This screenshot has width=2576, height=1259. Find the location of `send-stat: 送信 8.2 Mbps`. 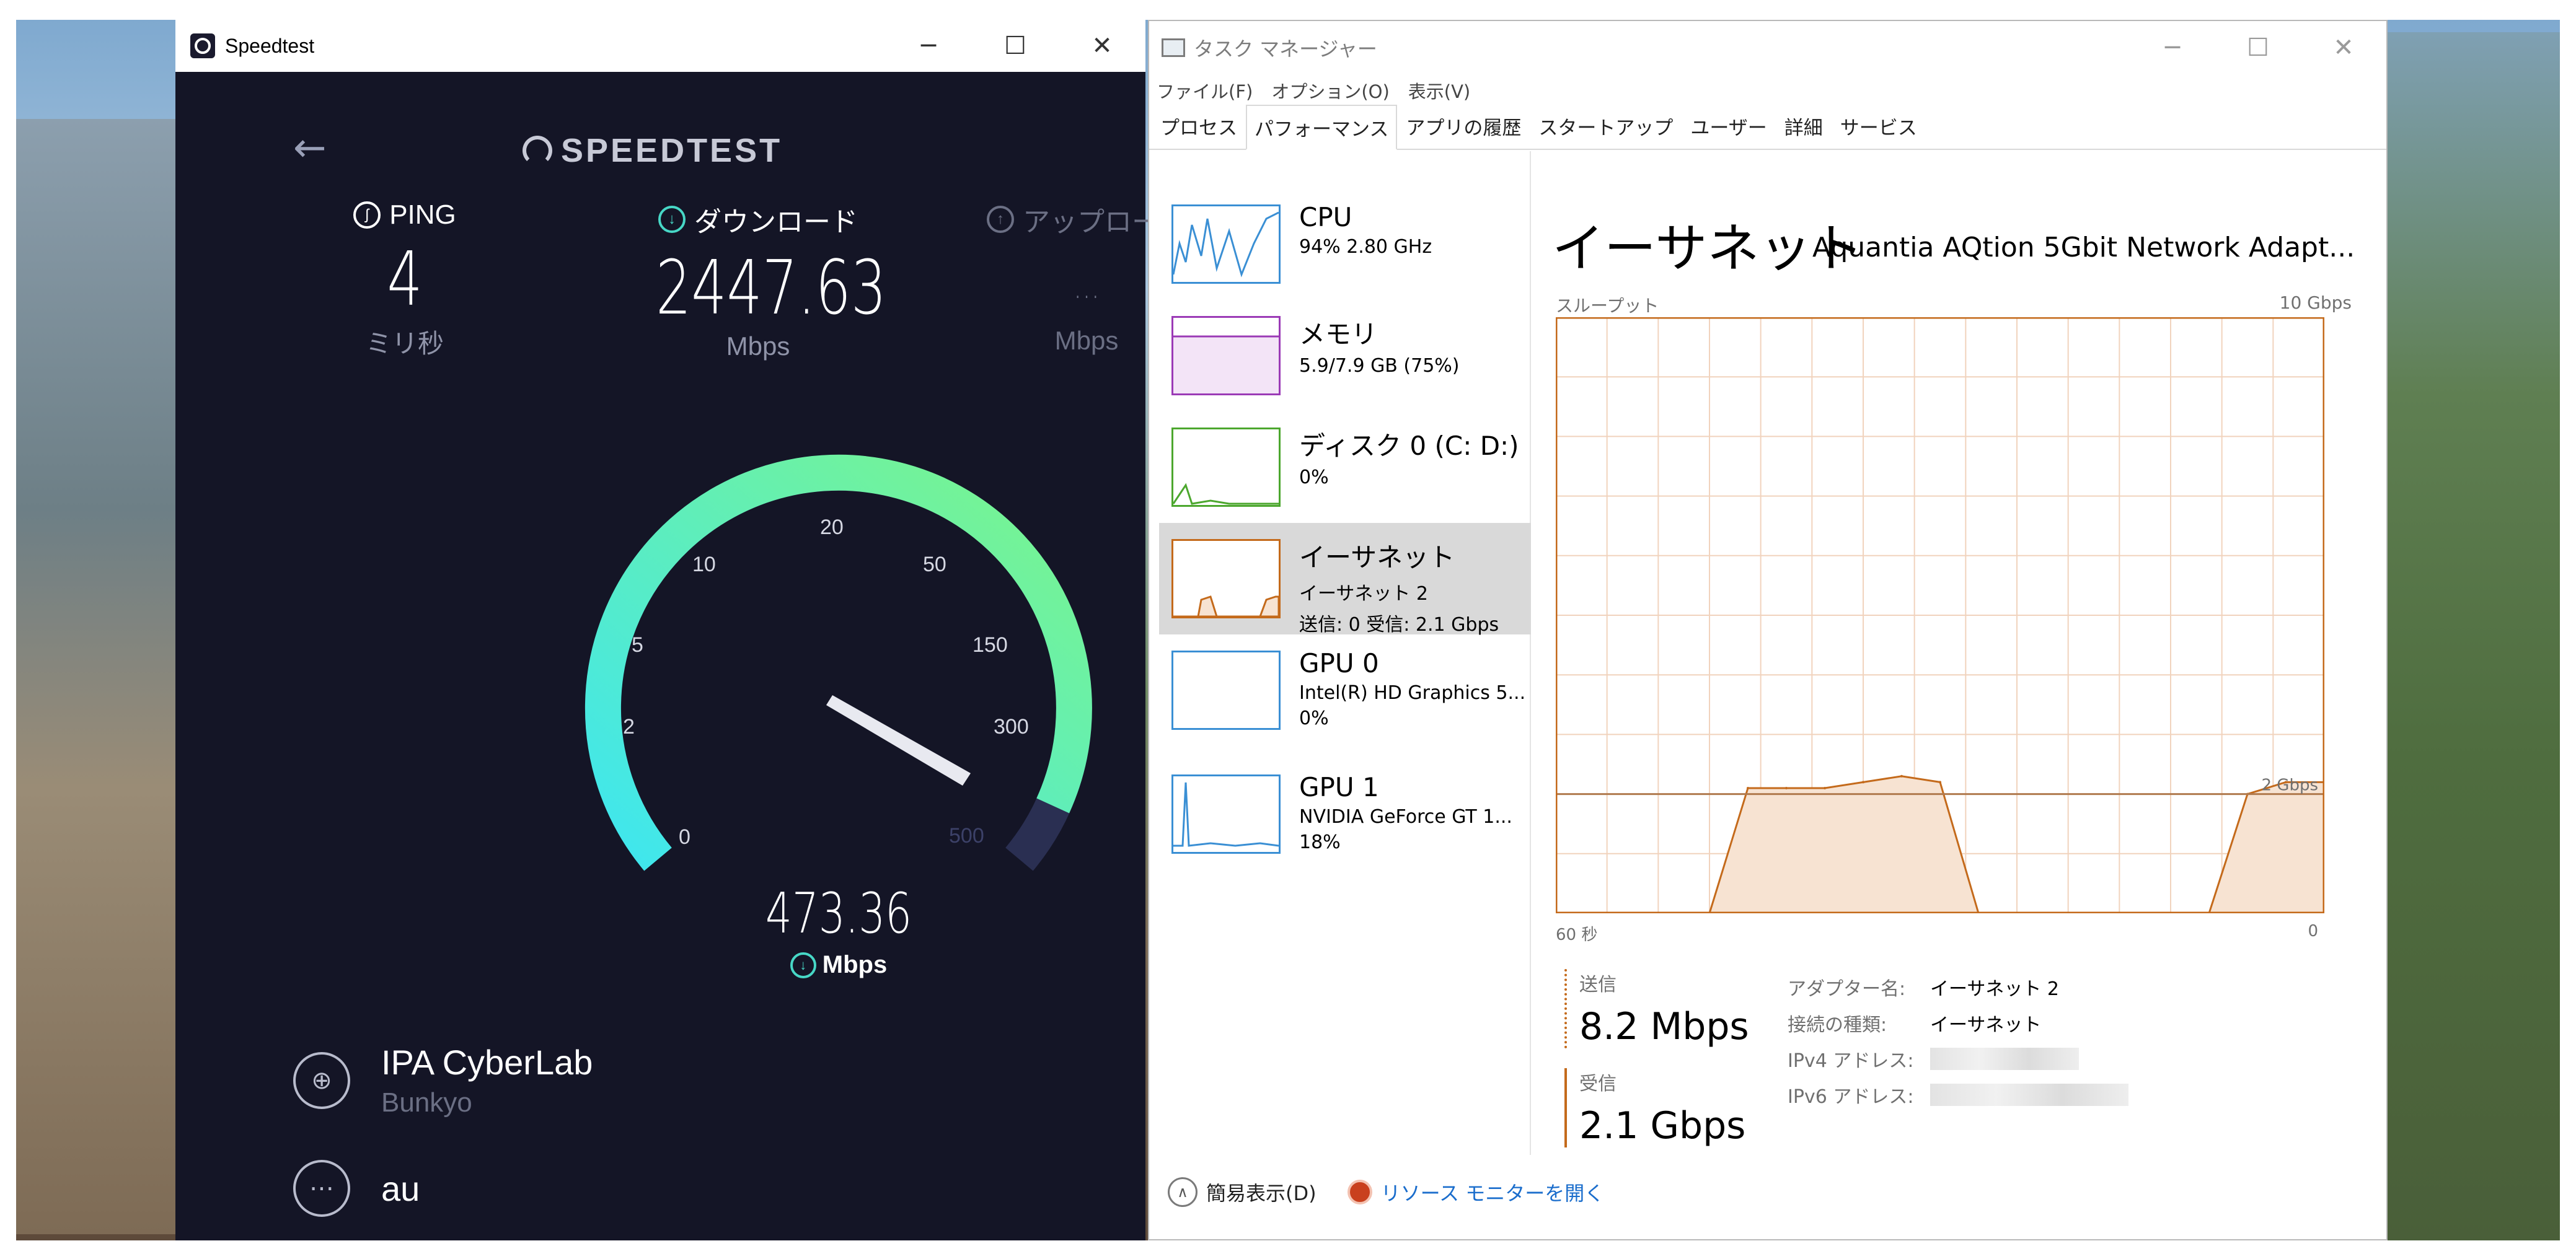

send-stat: 送信 8.2 Mbps is located at coordinates (1656, 1008).